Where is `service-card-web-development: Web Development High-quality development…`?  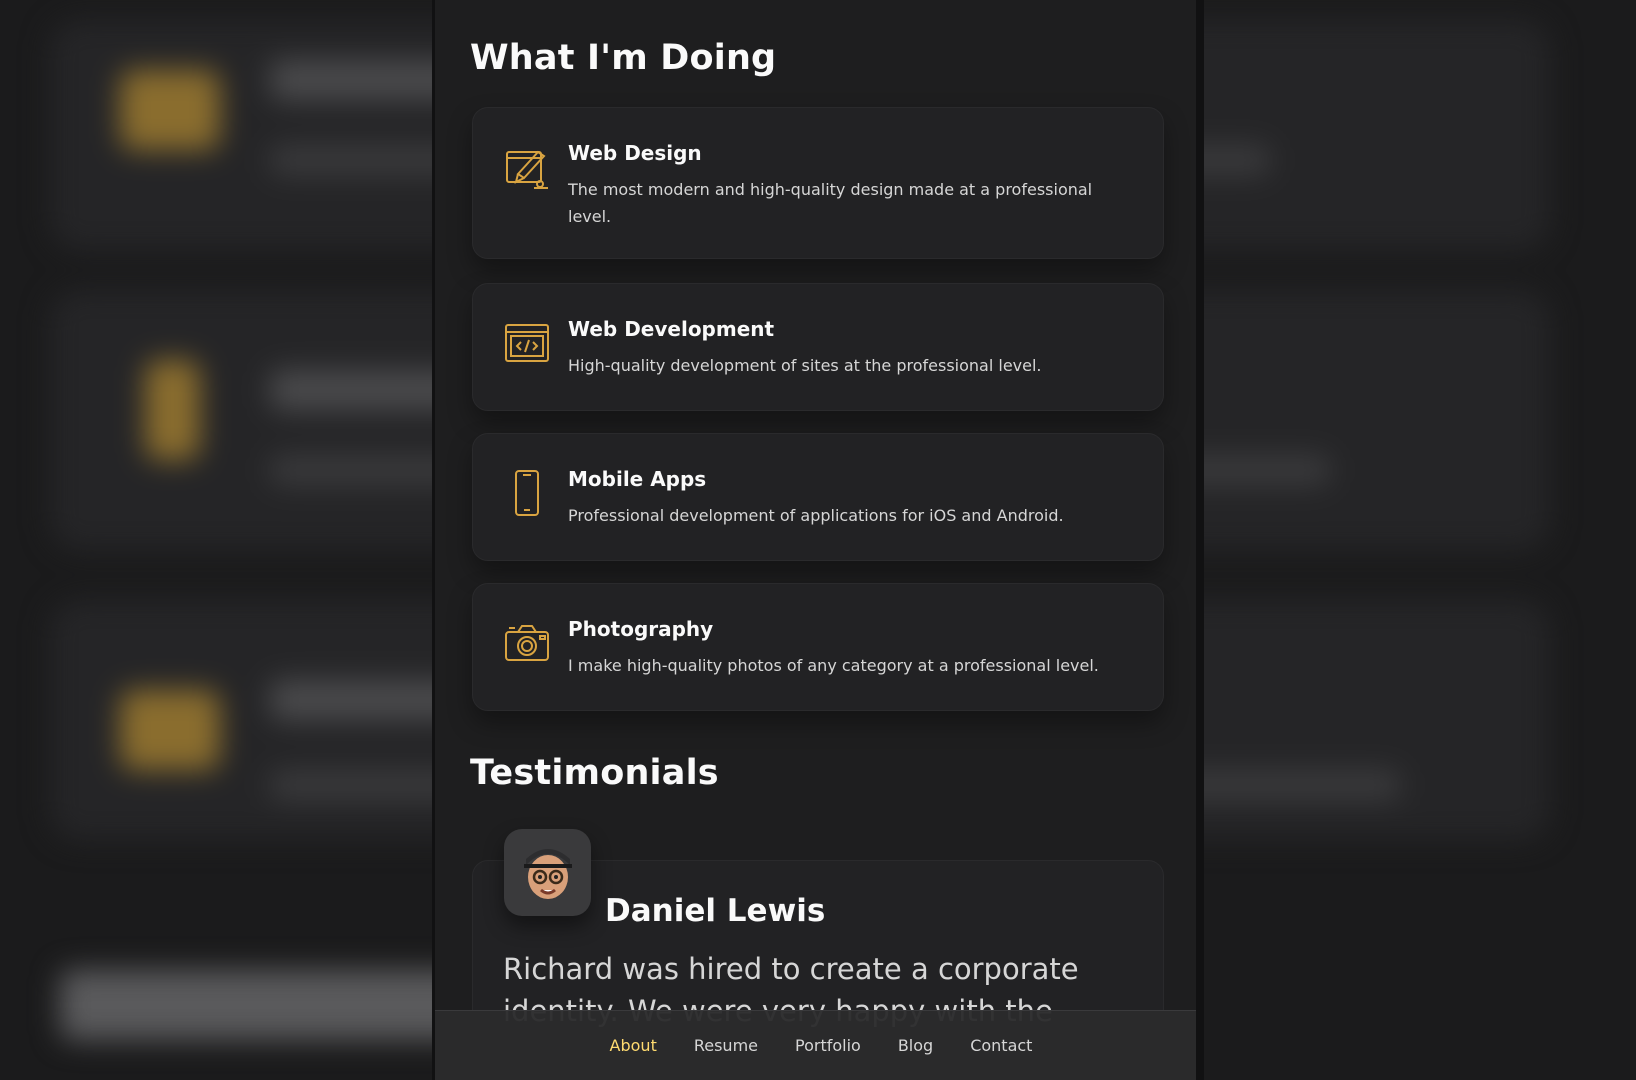 service-card-web-development: Web Development High-quality development… is located at coordinates (818, 347).